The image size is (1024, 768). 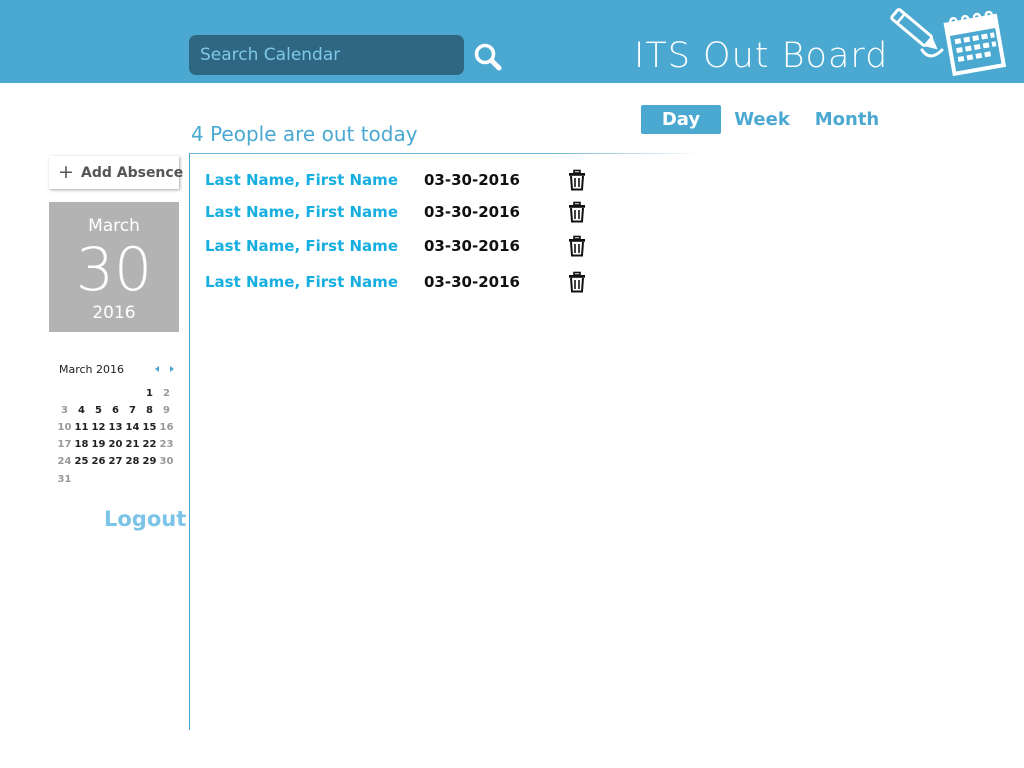 I want to click on tab-month: Month, so click(x=847, y=119).